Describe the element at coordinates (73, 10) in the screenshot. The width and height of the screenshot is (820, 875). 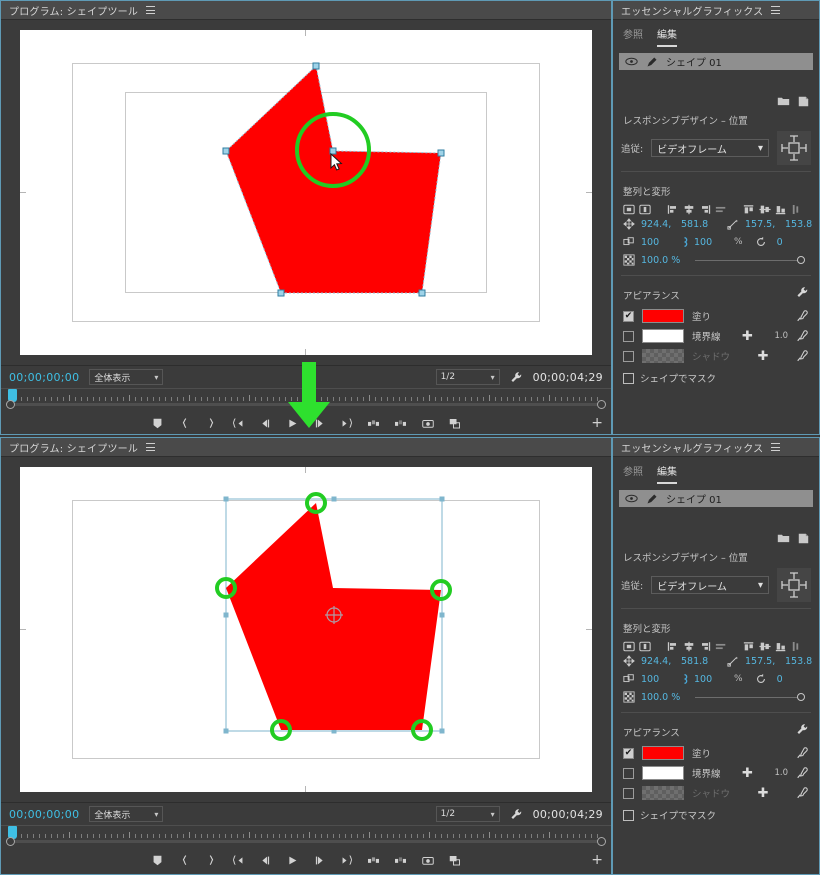
I see `panel-tab-title: プログラム: シェイプツール` at that location.